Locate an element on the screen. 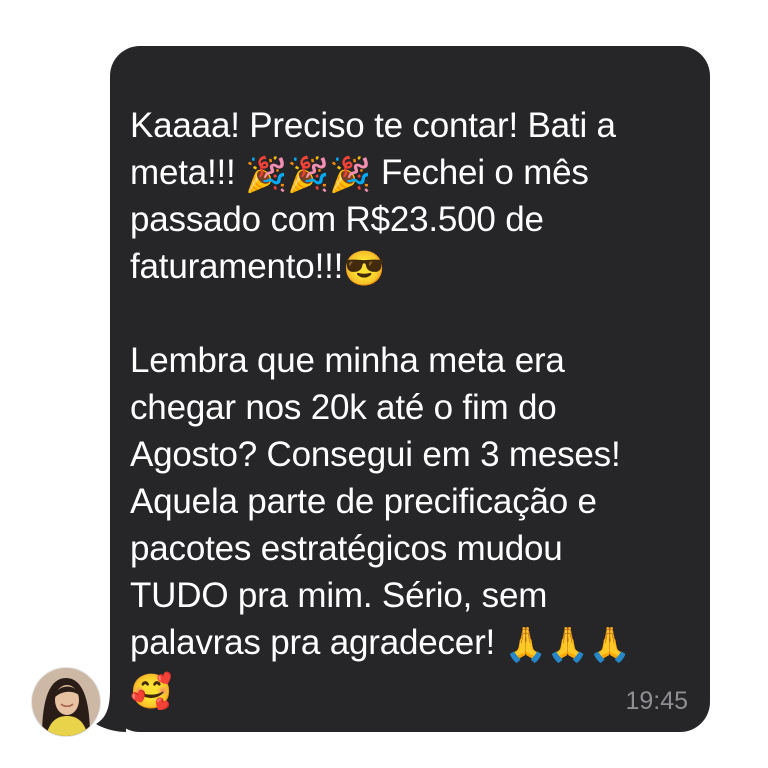  smiling-face-with-hearts-icon: 🥰 is located at coordinates (151, 692).